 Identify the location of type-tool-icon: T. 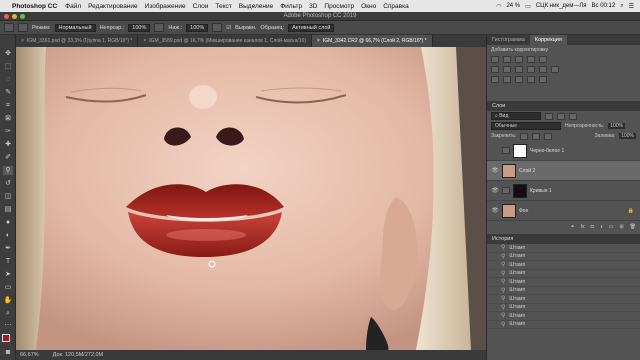
(8, 261).